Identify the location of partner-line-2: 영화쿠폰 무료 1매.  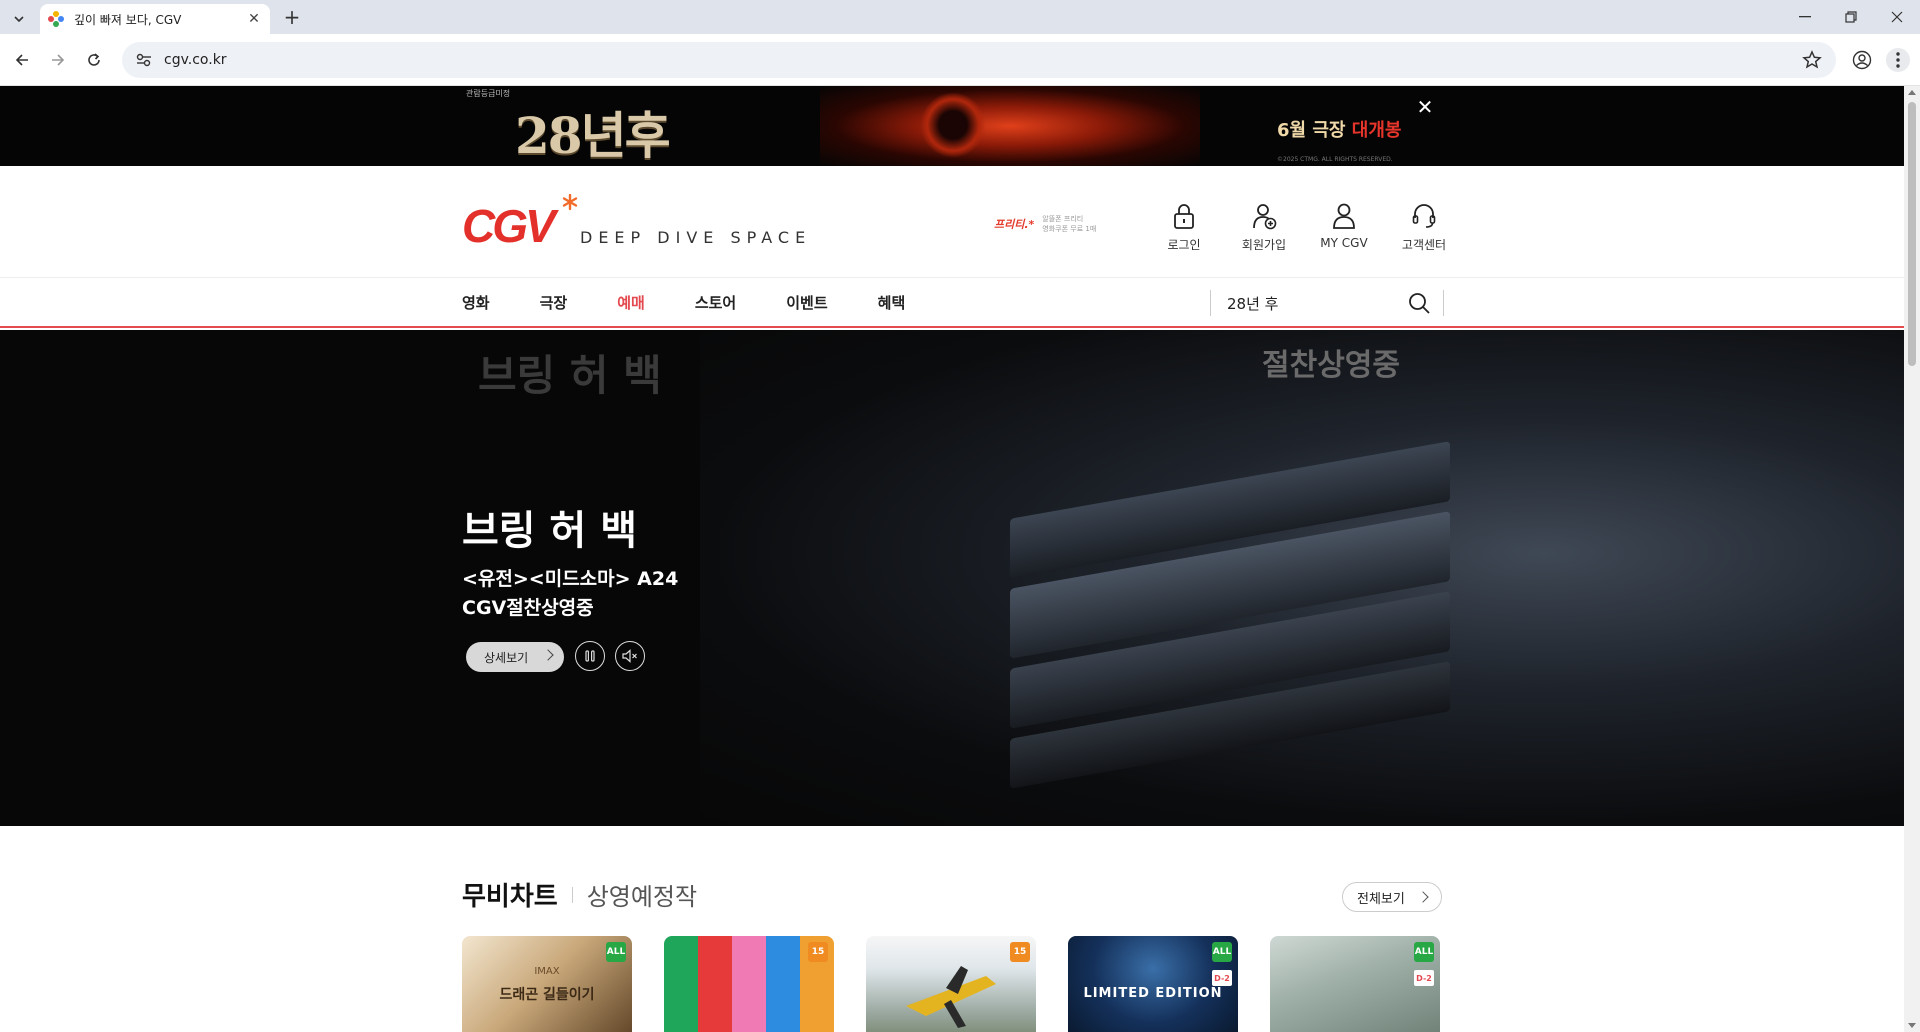
(1069, 229).